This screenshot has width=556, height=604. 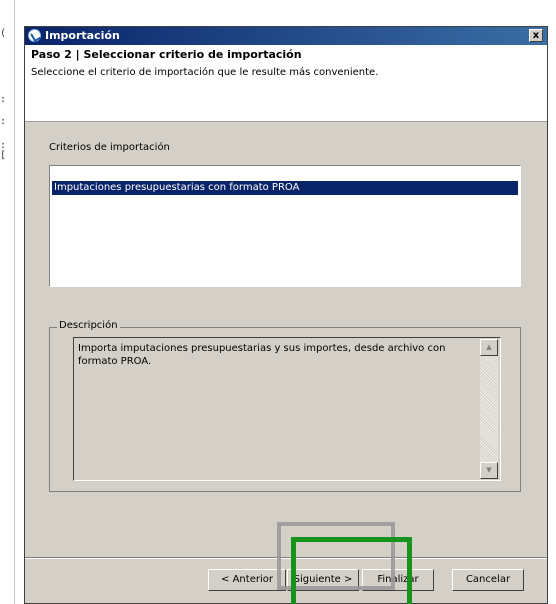 What do you see at coordinates (489, 347) in the screenshot?
I see `scroll-up-icon: ▲` at bounding box center [489, 347].